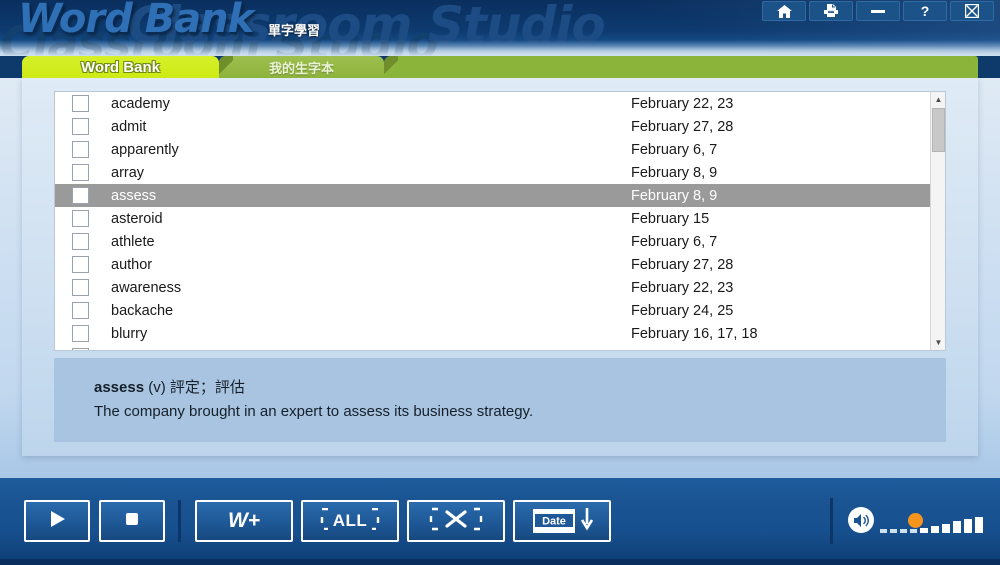 The width and height of the screenshot is (1000, 565). What do you see at coordinates (157, 387) in the screenshot?
I see `definition-pos: (v)` at bounding box center [157, 387].